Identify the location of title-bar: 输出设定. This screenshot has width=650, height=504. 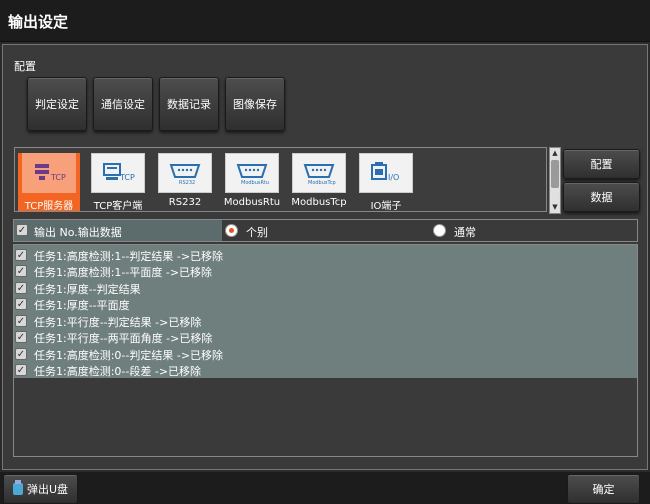
(325, 21).